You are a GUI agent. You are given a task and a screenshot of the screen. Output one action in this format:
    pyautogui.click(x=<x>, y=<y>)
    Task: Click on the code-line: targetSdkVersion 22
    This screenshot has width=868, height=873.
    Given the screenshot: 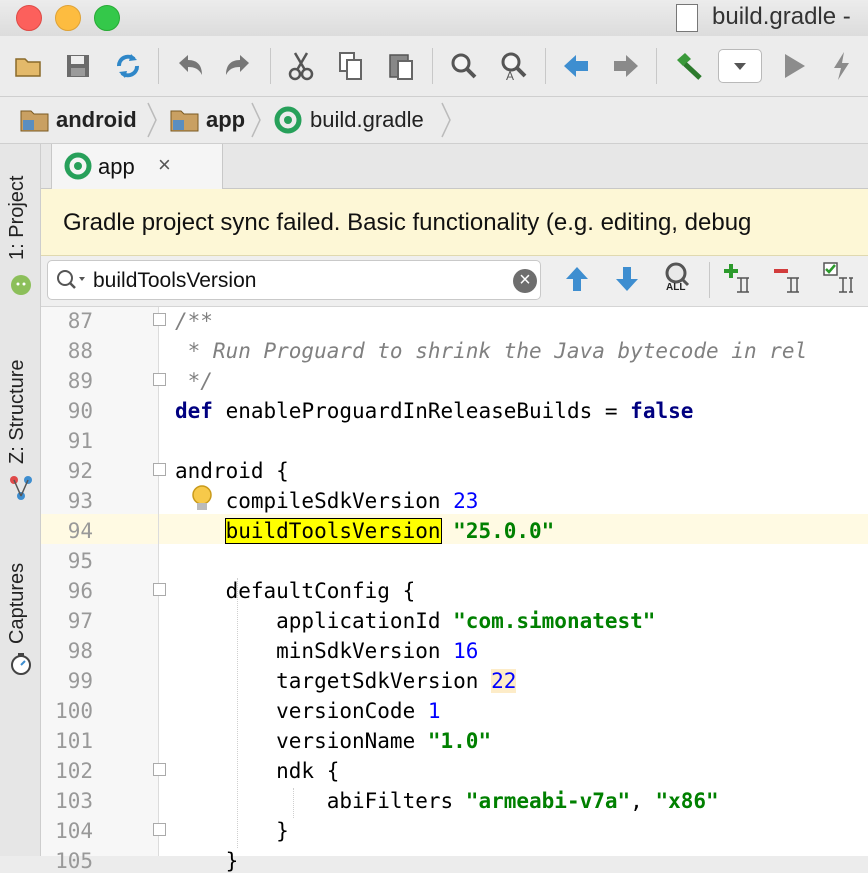 What is the action you would take?
    pyautogui.click(x=346, y=681)
    